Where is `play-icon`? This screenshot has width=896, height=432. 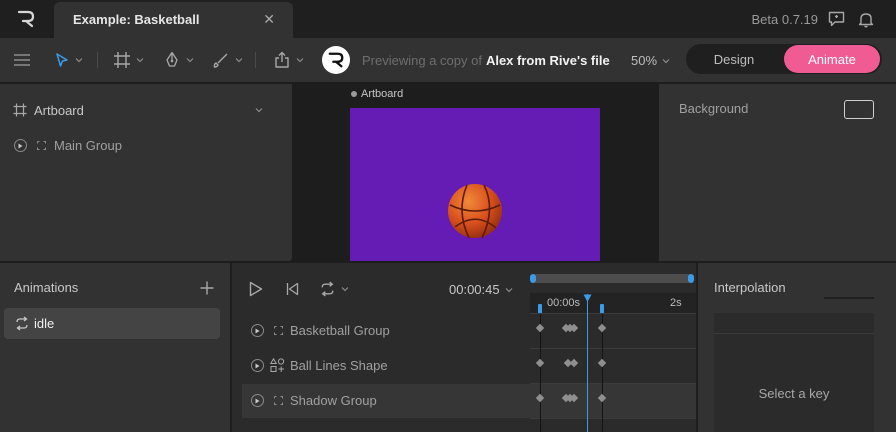
play-icon is located at coordinates (256, 289).